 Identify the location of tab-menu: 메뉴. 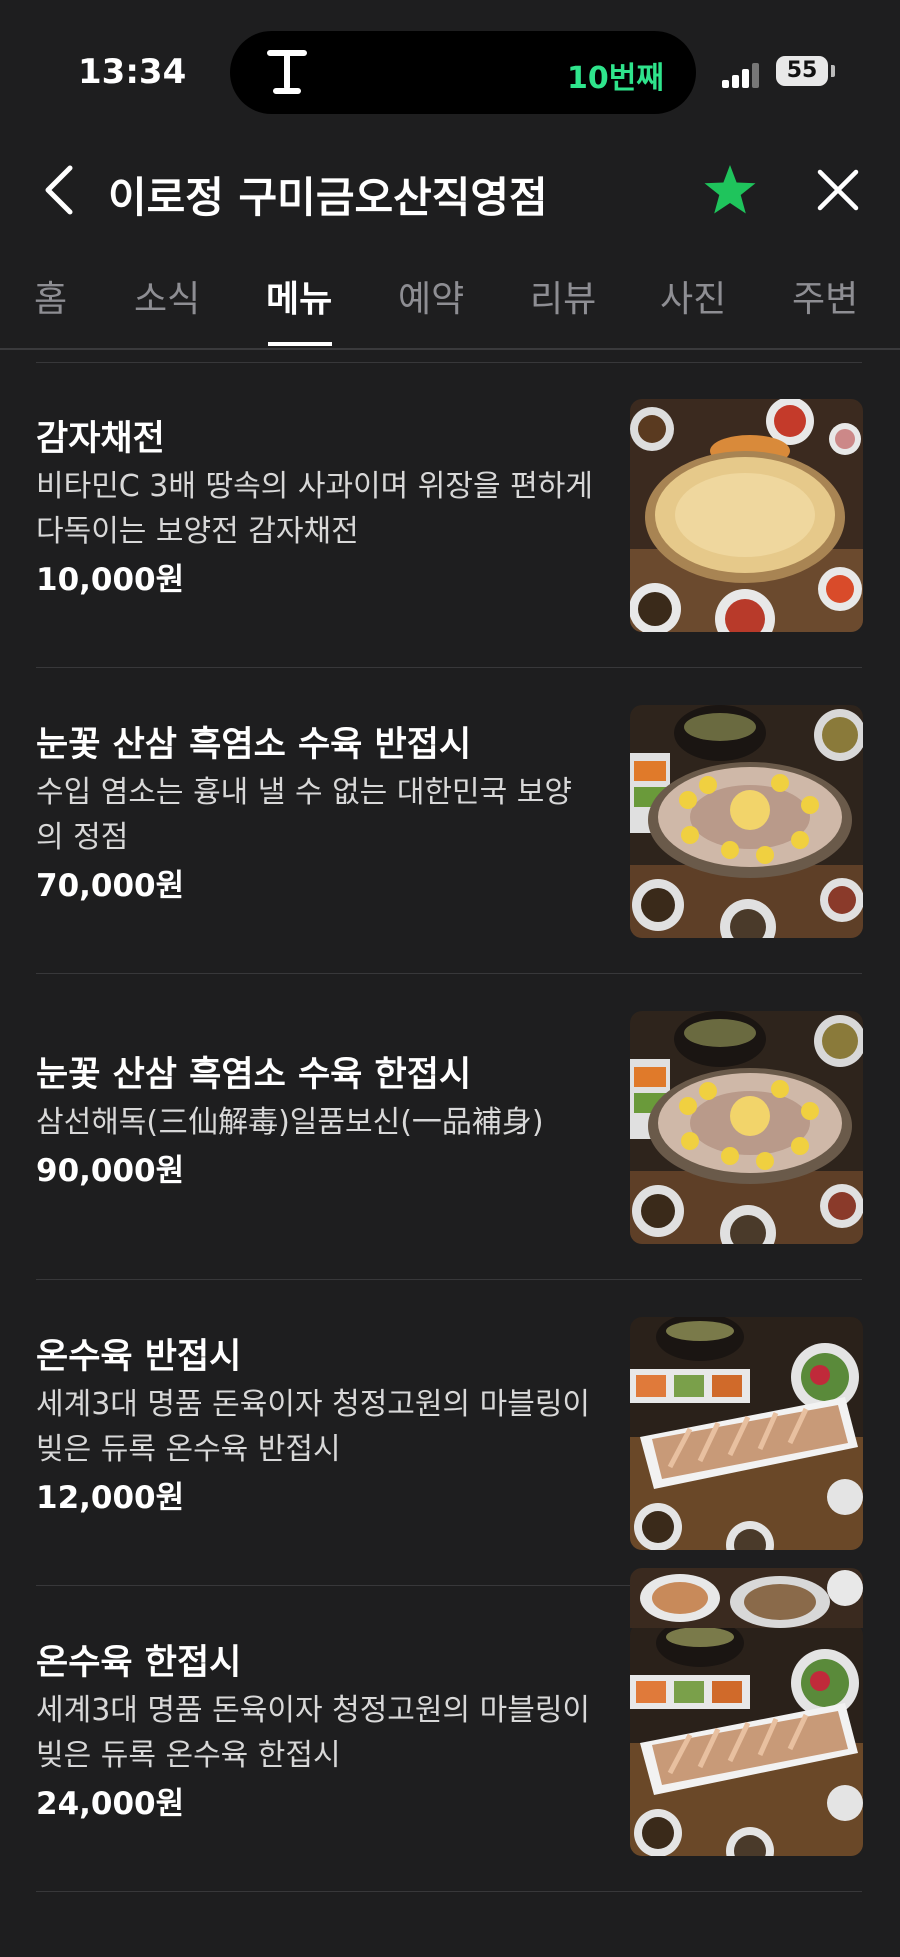
(299, 310).